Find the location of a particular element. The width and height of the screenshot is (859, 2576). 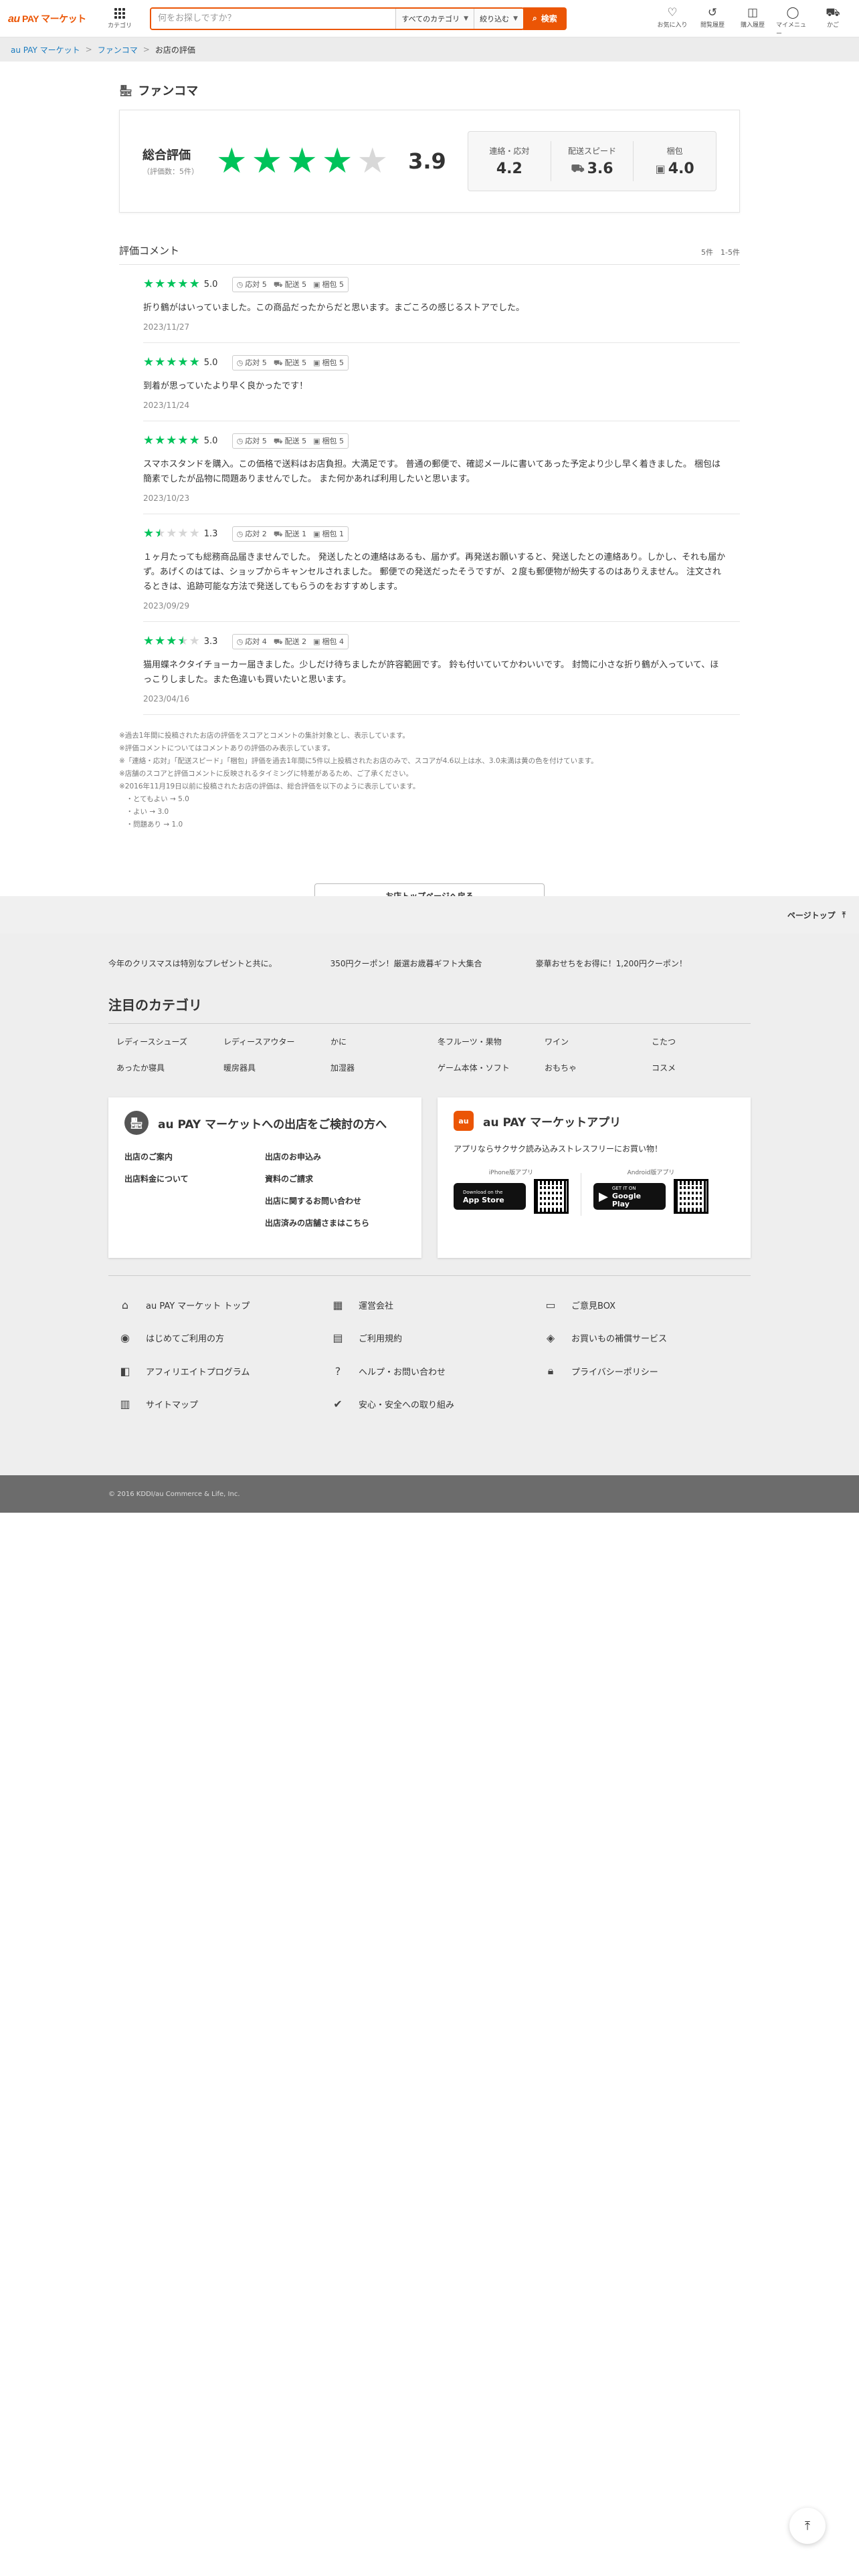

overall-stars: ★ ★ ★ ★ ★ is located at coordinates (302, 161).